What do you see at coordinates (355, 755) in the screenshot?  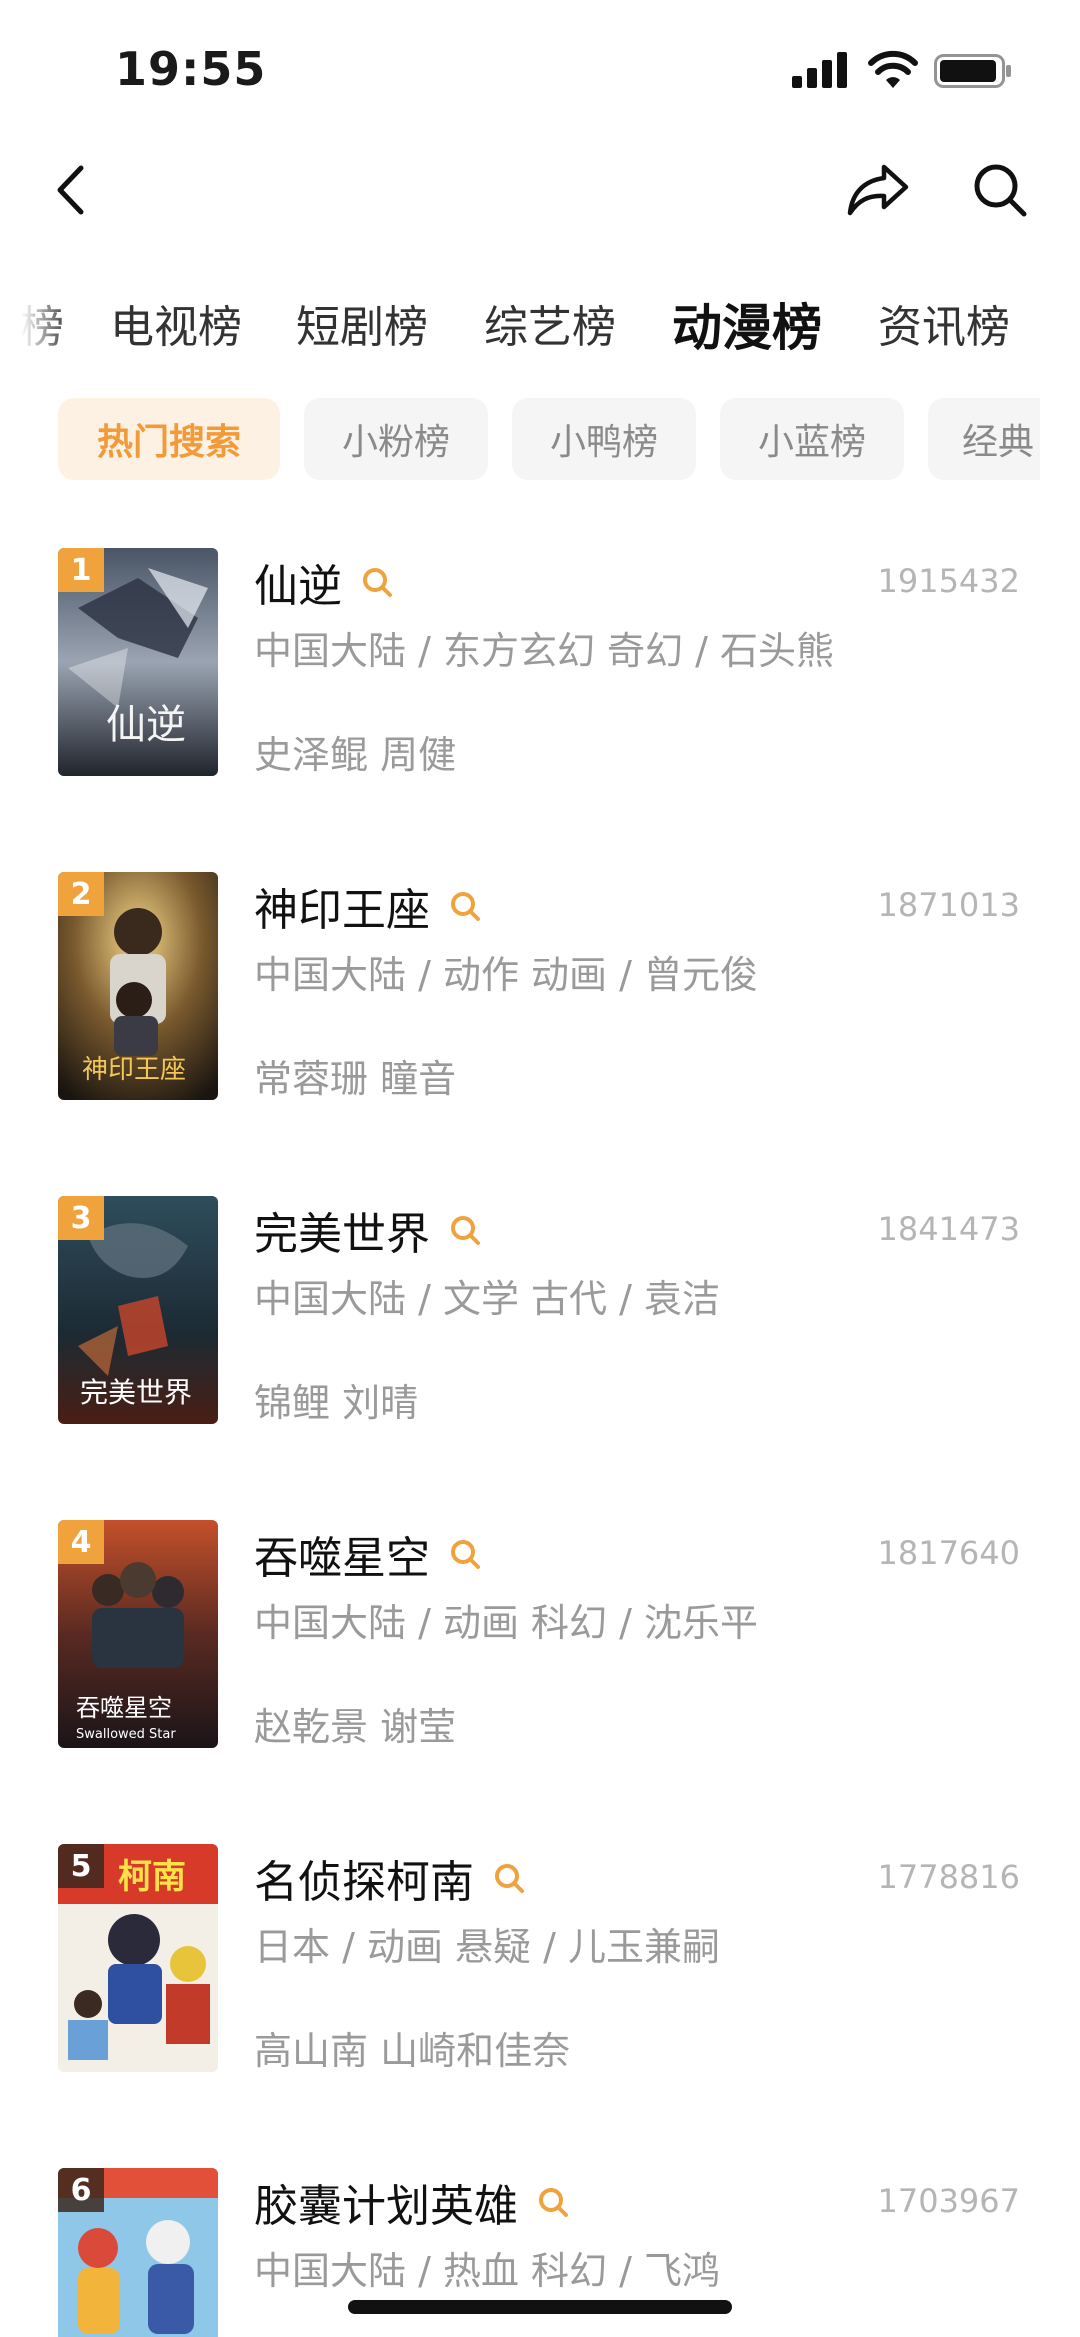 I see `item-cast: 史泽鲲 周健` at bounding box center [355, 755].